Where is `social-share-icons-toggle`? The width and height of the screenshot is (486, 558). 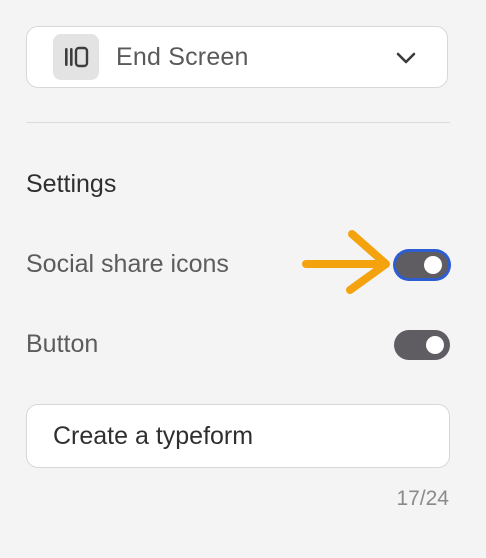 social-share-icons-toggle is located at coordinates (422, 265).